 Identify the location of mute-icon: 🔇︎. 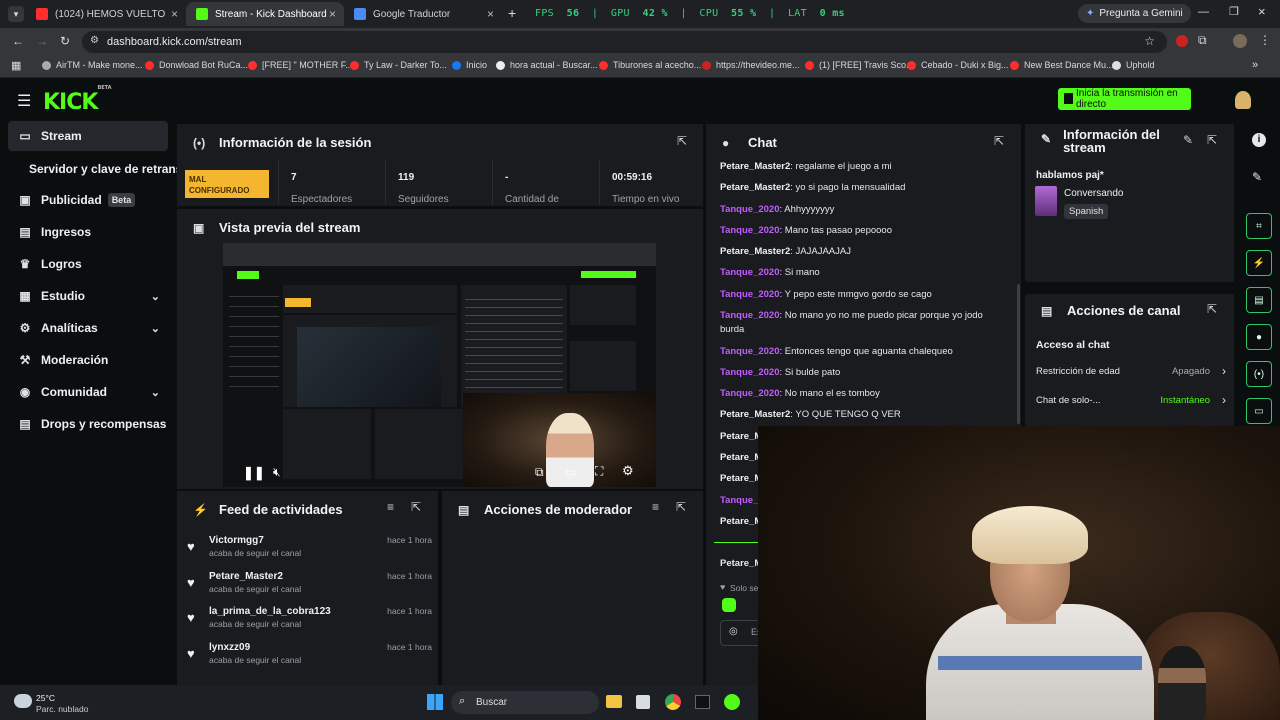
(277, 472).